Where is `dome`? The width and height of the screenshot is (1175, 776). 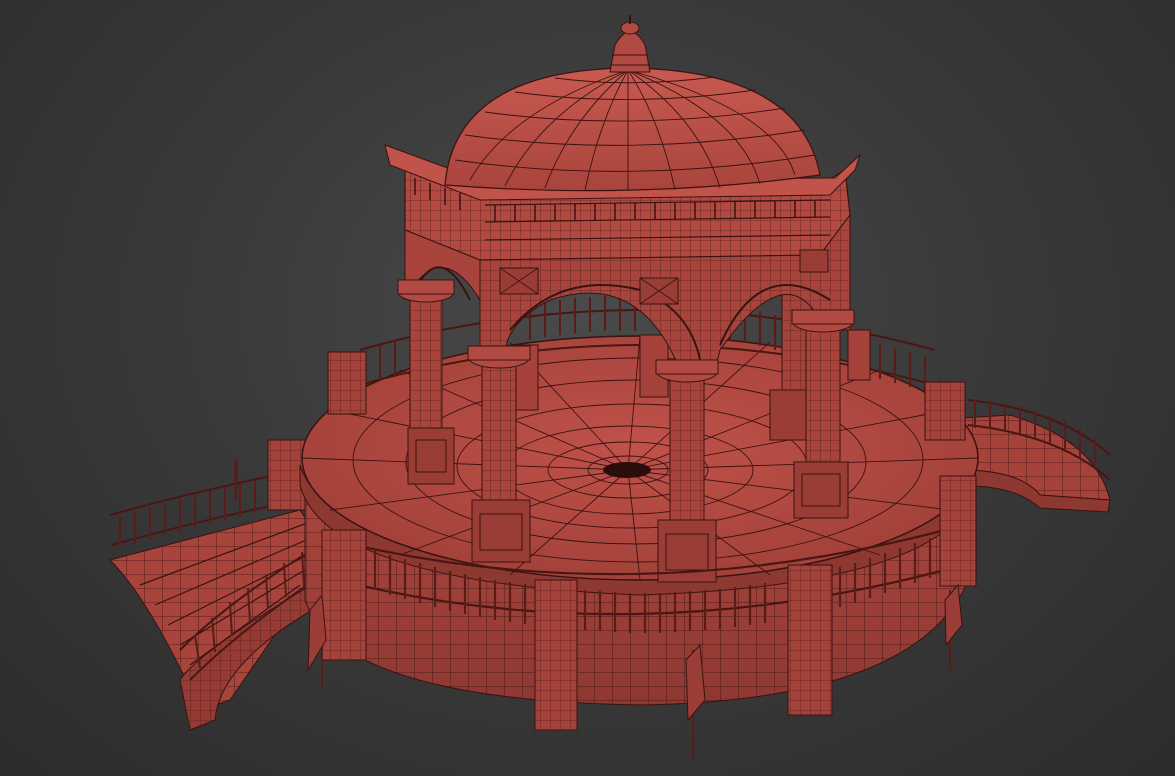 dome is located at coordinates (632, 103).